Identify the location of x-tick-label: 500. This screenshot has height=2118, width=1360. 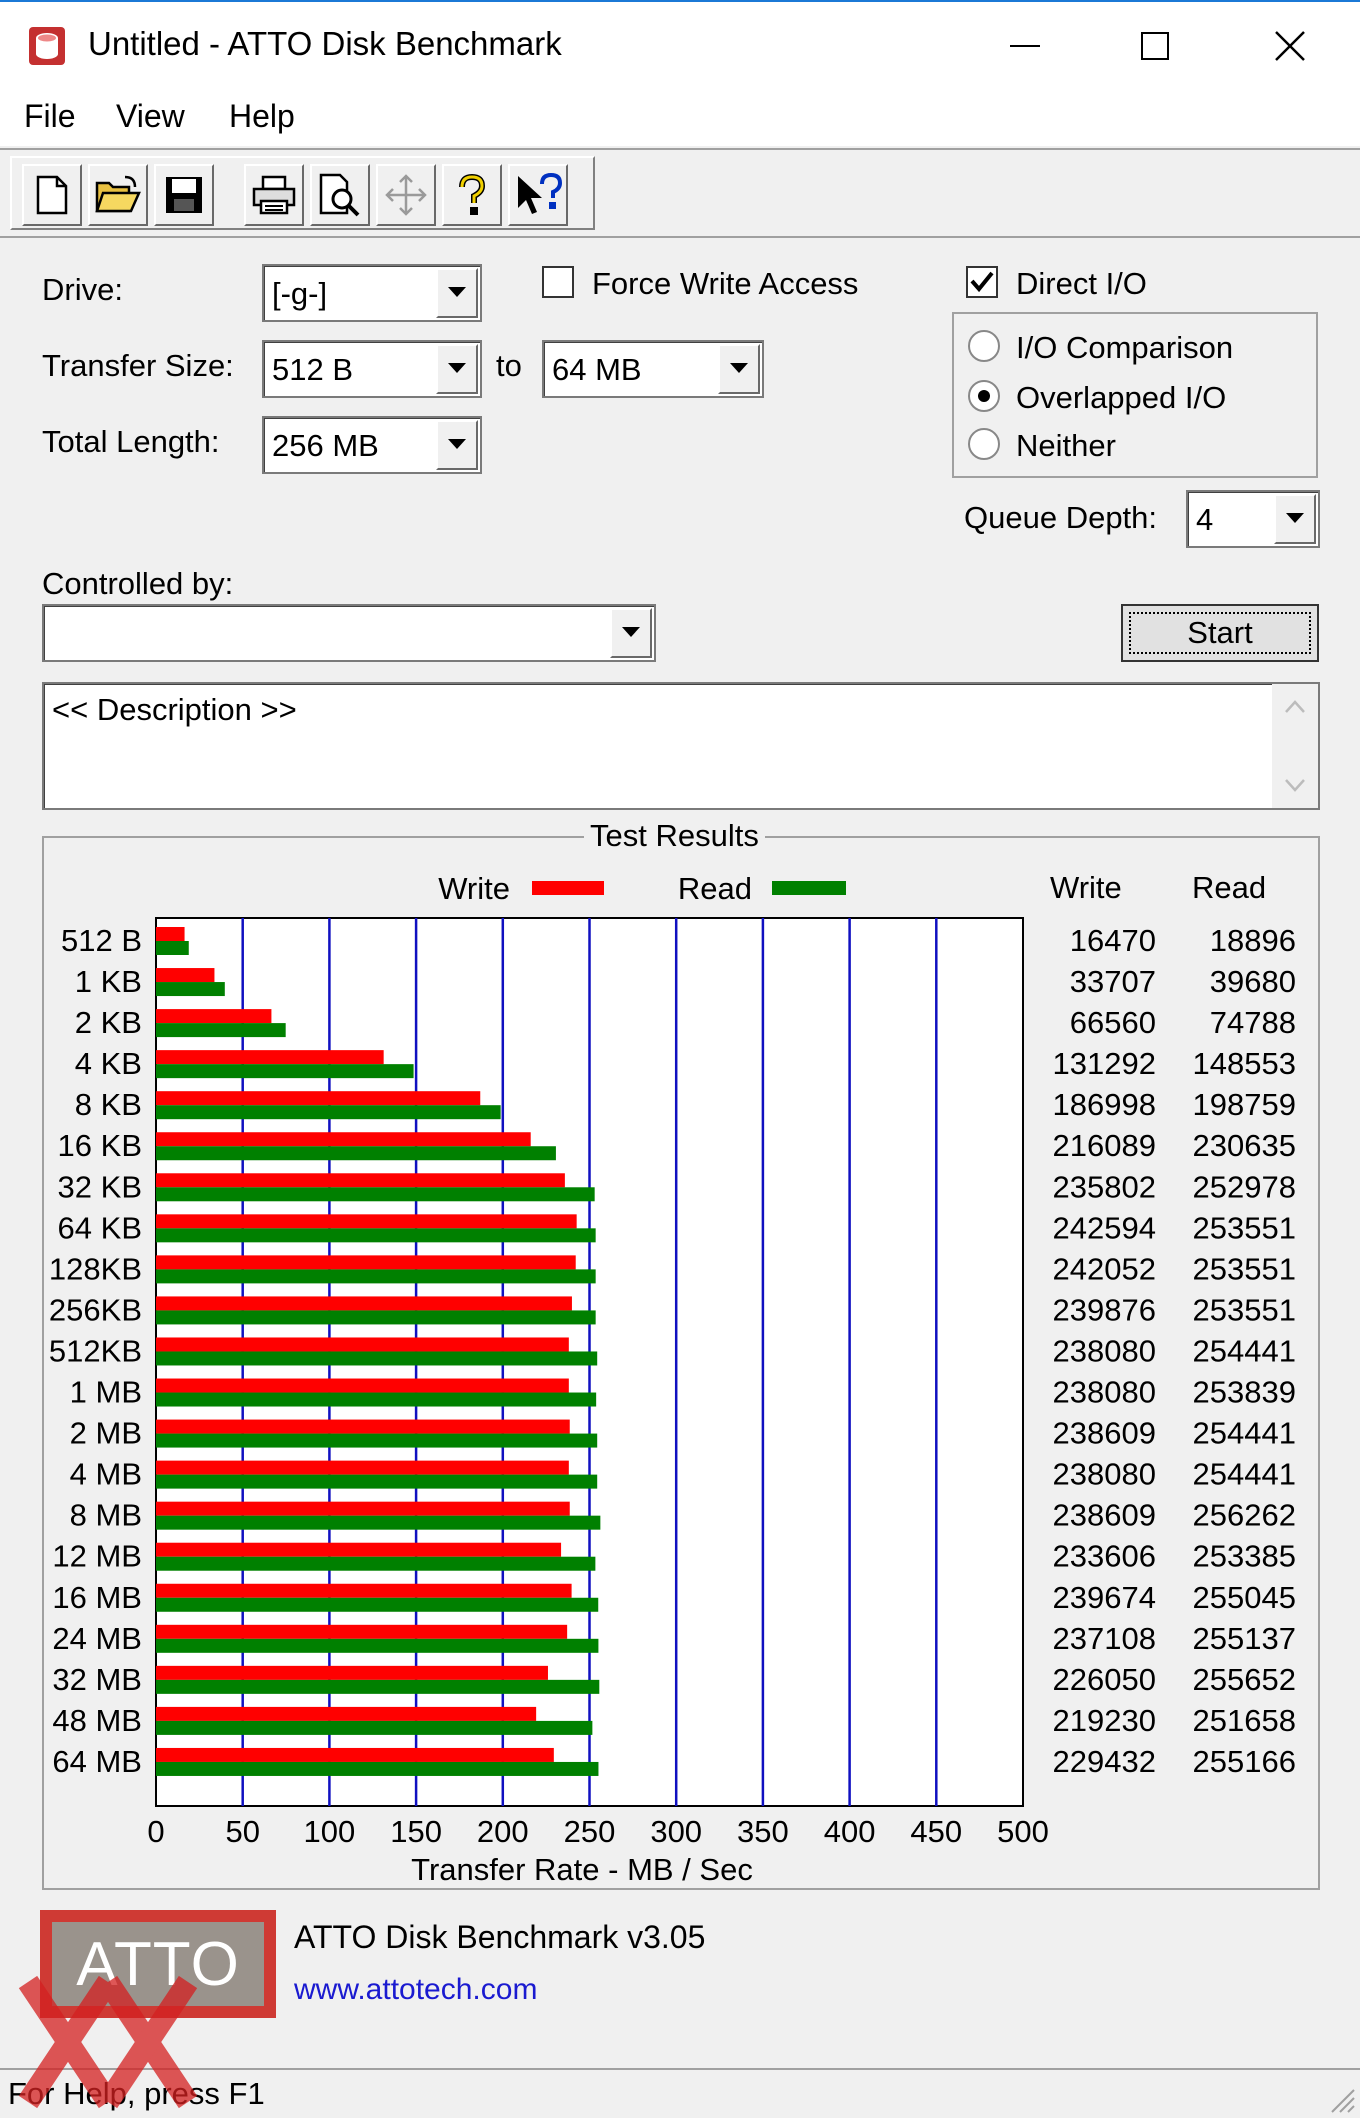
(1023, 1831).